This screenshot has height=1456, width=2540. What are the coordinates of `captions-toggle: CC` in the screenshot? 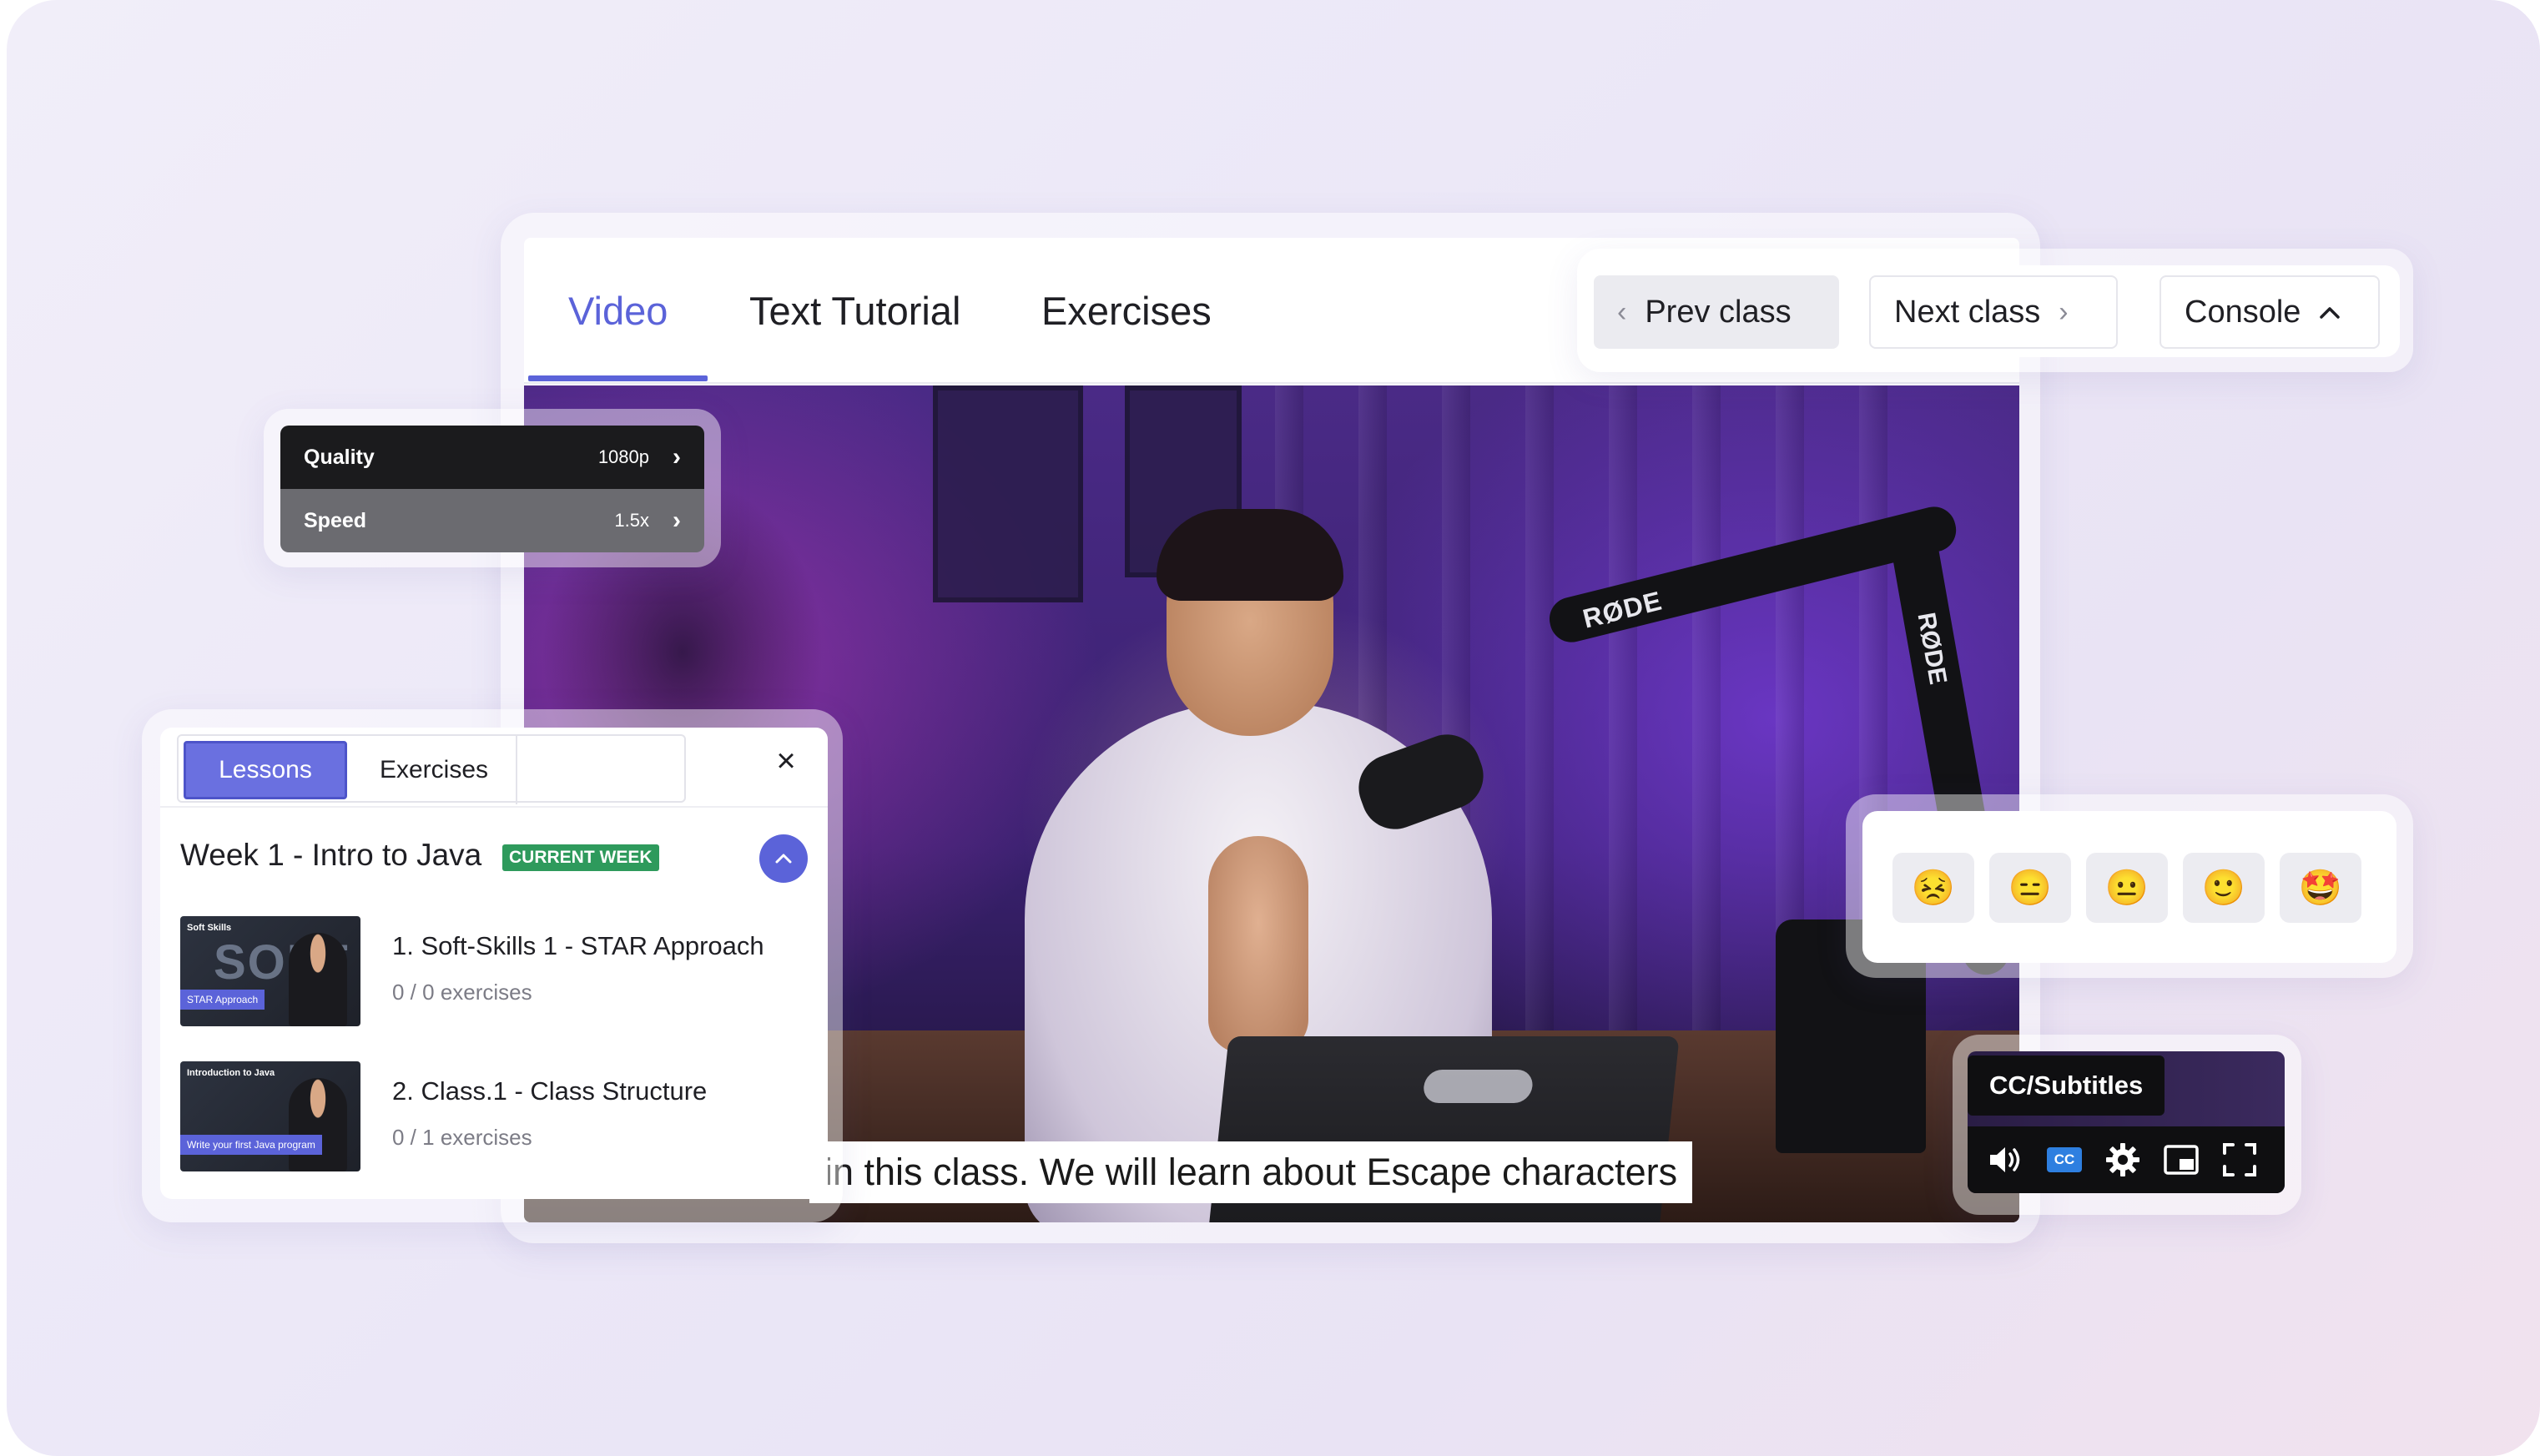 It's located at (2064, 1160).